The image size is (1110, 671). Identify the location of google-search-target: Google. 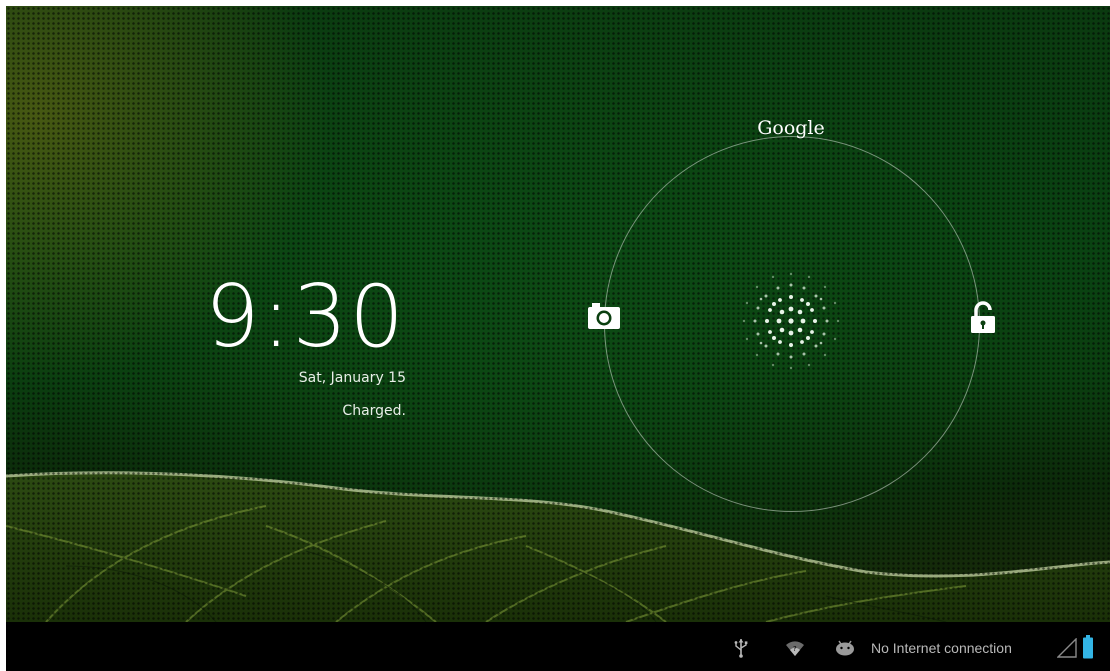
(791, 128).